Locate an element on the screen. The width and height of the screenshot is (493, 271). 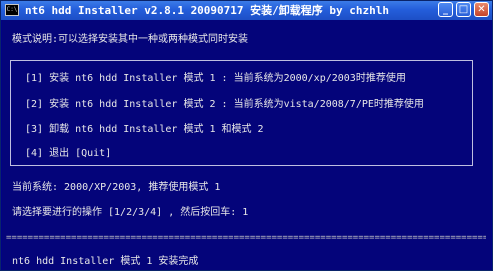
prompt-line: 请选择要进行的操作 [1/2/3/4] , 然后按回车: 1 is located at coordinates (130, 212).